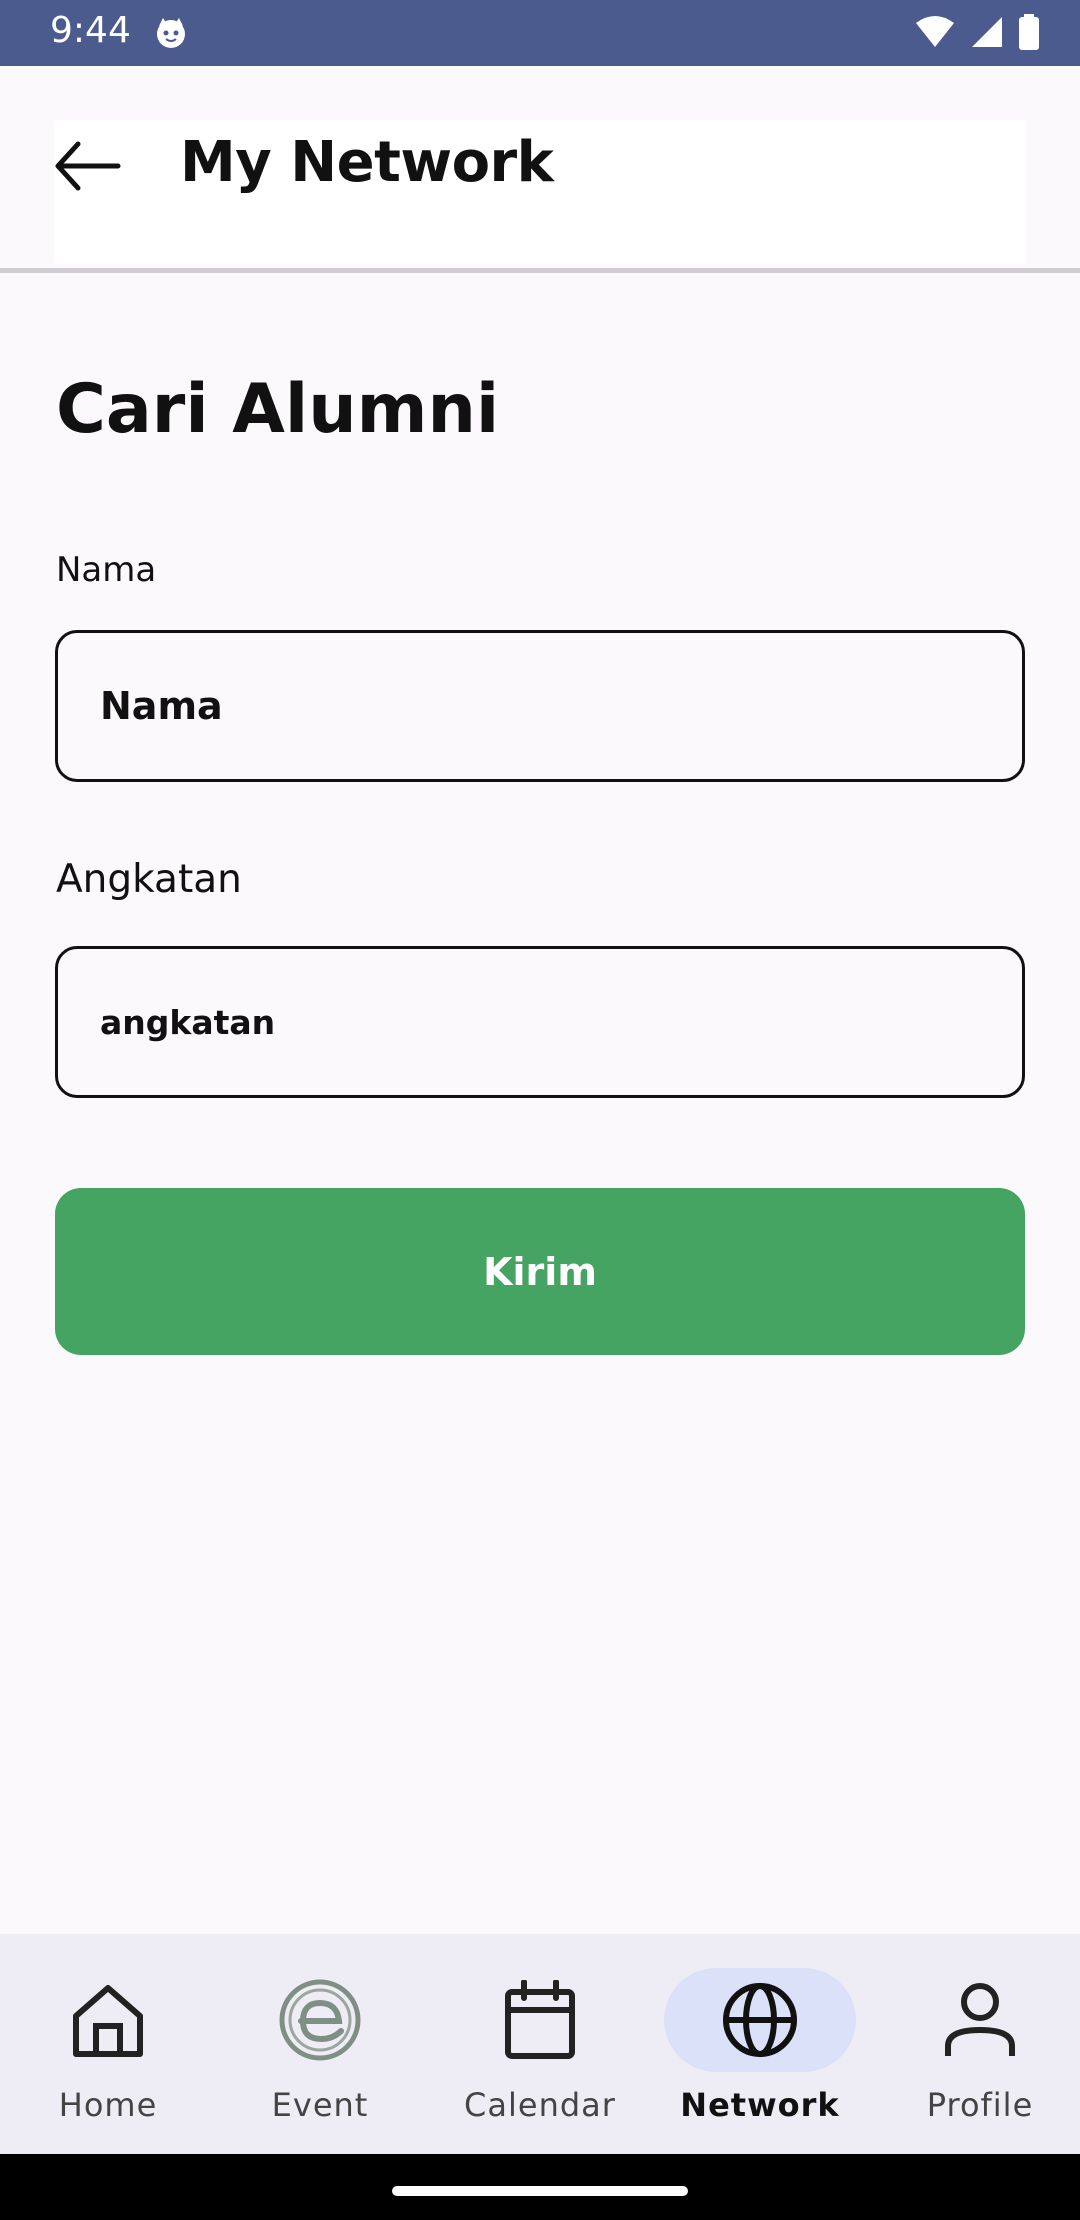 The image size is (1080, 2220). Describe the element at coordinates (188, 1022) in the screenshot. I see `angkatan-field-value: angkatan` at that location.